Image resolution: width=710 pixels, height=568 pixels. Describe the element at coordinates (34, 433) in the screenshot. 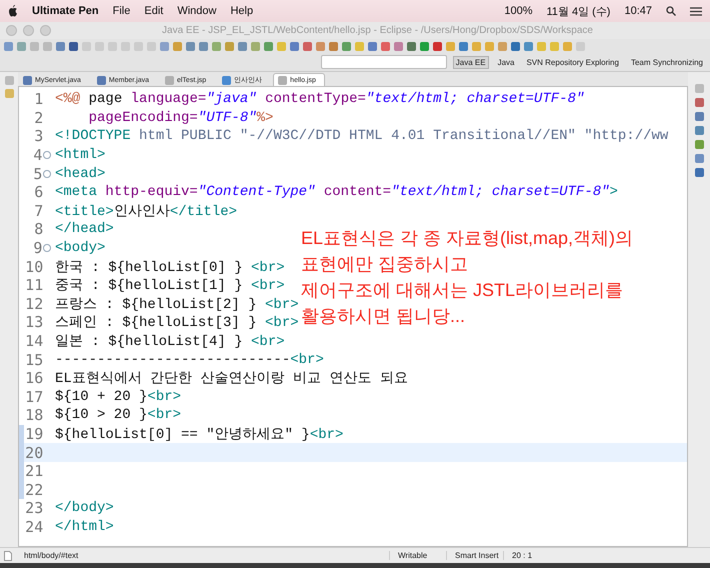

I see `line-number: 19` at that location.